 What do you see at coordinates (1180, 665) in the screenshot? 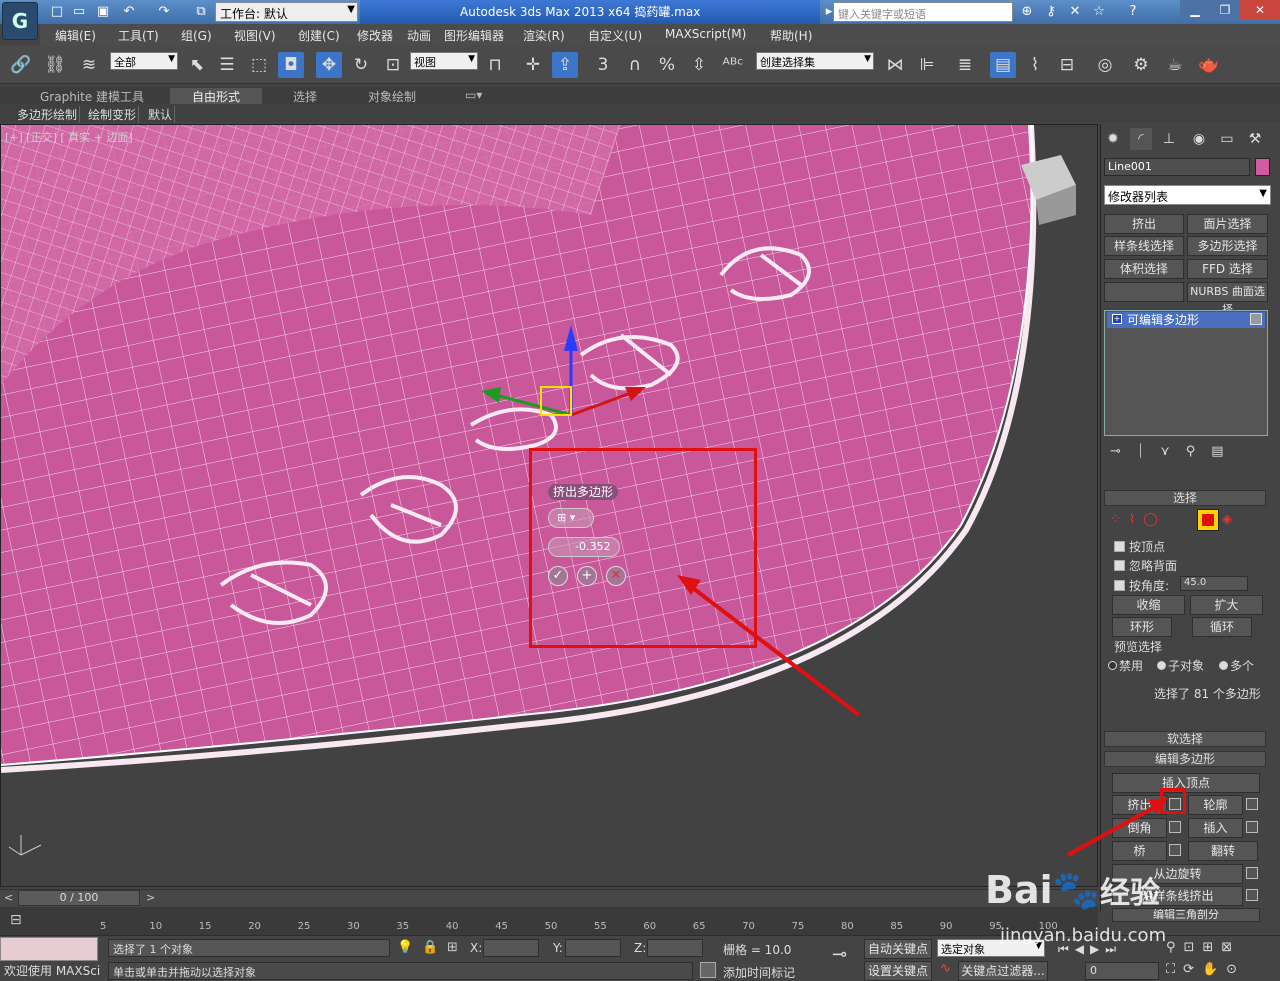
I see `preview-subobject-radio: 子对象` at bounding box center [1180, 665].